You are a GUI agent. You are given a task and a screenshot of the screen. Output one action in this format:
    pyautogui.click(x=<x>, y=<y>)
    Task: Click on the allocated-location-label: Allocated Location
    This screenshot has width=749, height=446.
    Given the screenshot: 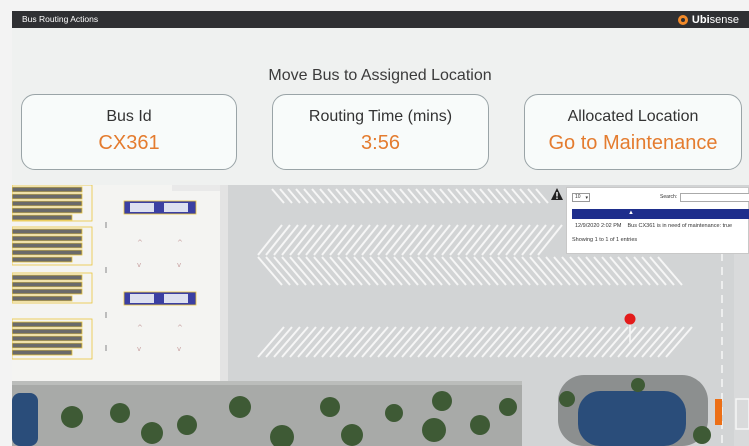 What is the action you would take?
    pyautogui.click(x=633, y=116)
    